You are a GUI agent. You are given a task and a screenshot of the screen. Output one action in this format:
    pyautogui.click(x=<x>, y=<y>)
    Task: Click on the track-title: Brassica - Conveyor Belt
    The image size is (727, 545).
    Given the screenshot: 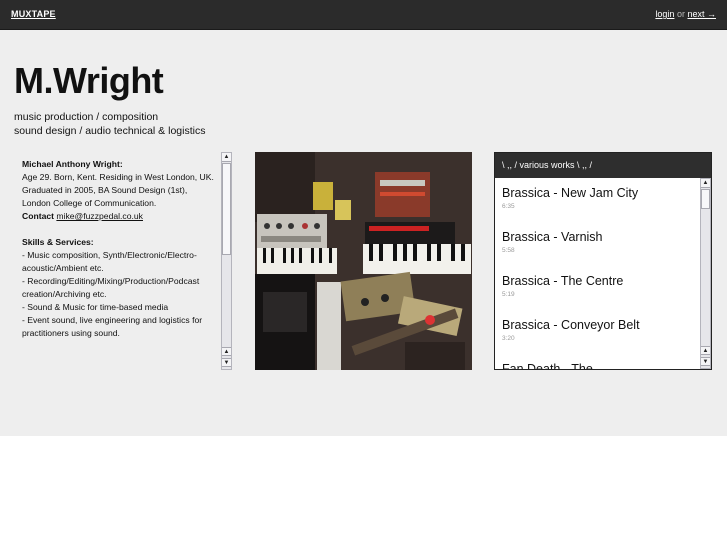 What is the action you would take?
    pyautogui.click(x=571, y=325)
    